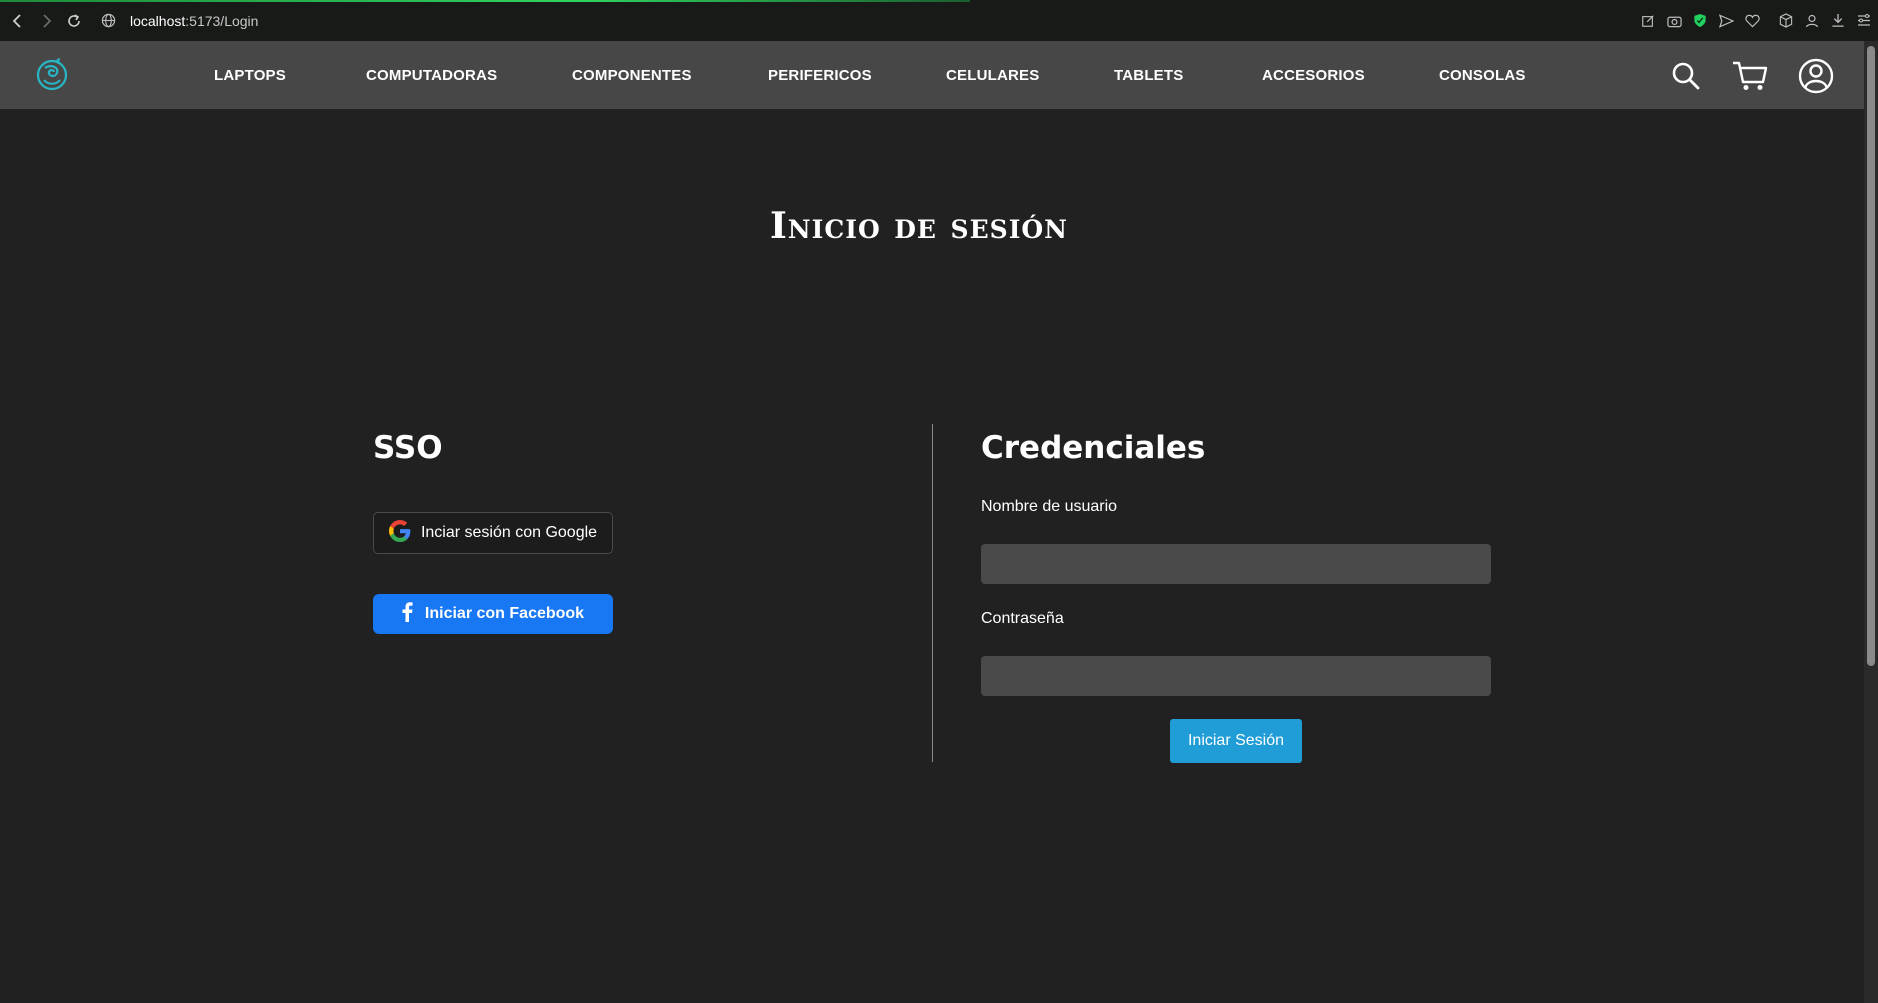 Image resolution: width=1878 pixels, height=1003 pixels. I want to click on menu-icon, so click(1864, 21).